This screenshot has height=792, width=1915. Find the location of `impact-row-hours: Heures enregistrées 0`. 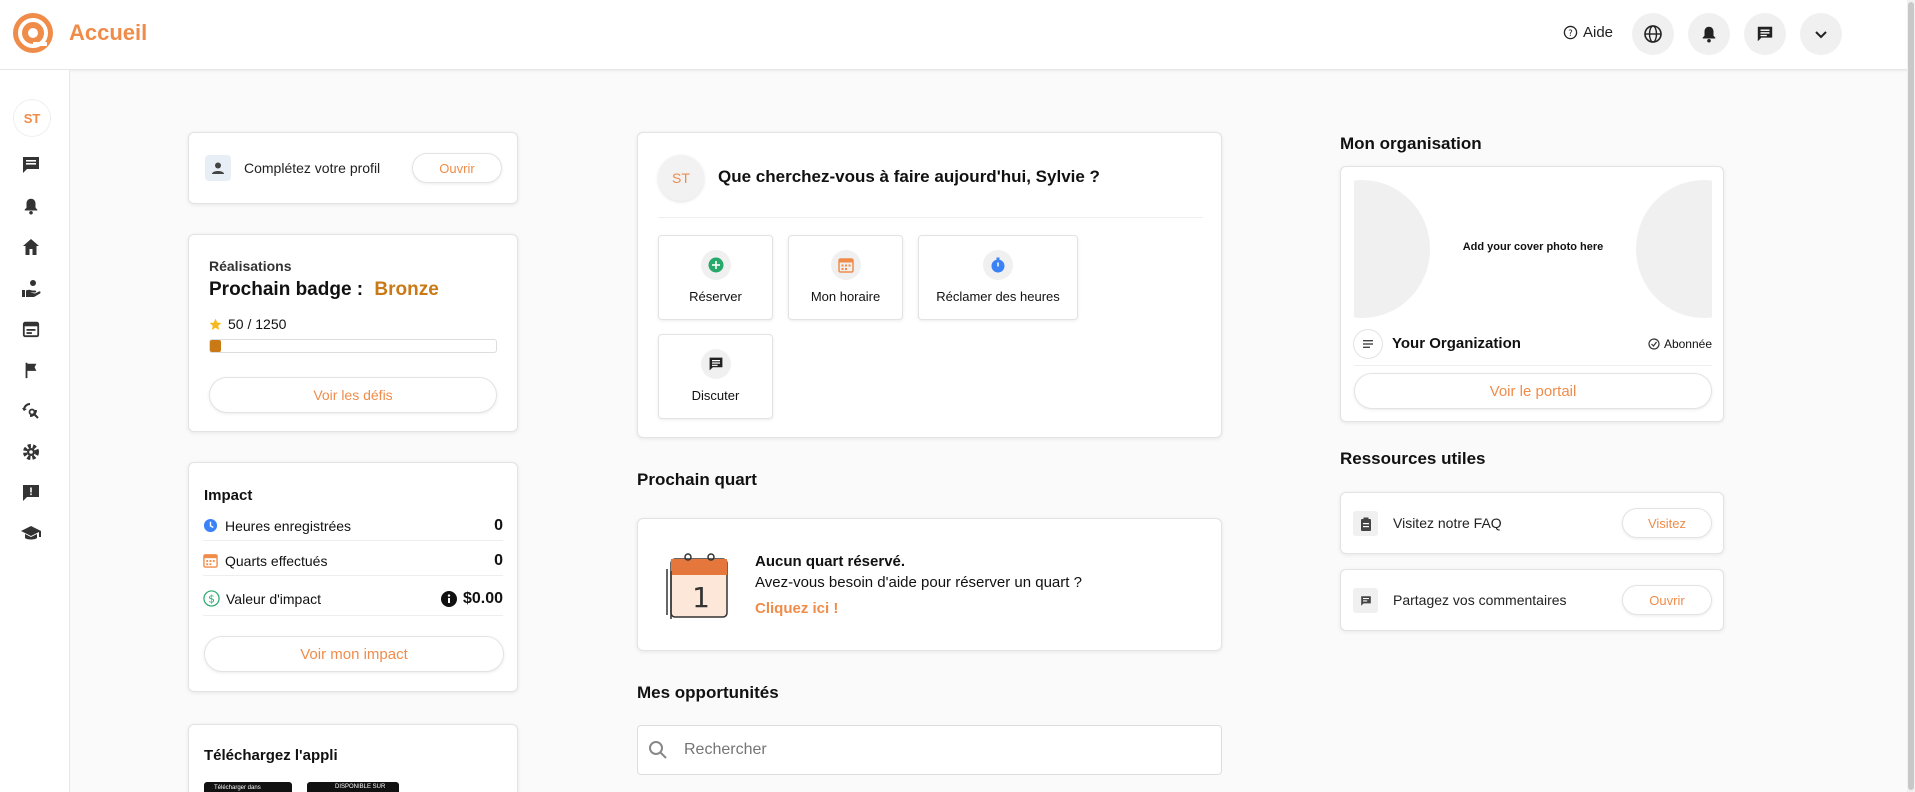

impact-row-hours: Heures enregistrées 0 is located at coordinates (353, 526).